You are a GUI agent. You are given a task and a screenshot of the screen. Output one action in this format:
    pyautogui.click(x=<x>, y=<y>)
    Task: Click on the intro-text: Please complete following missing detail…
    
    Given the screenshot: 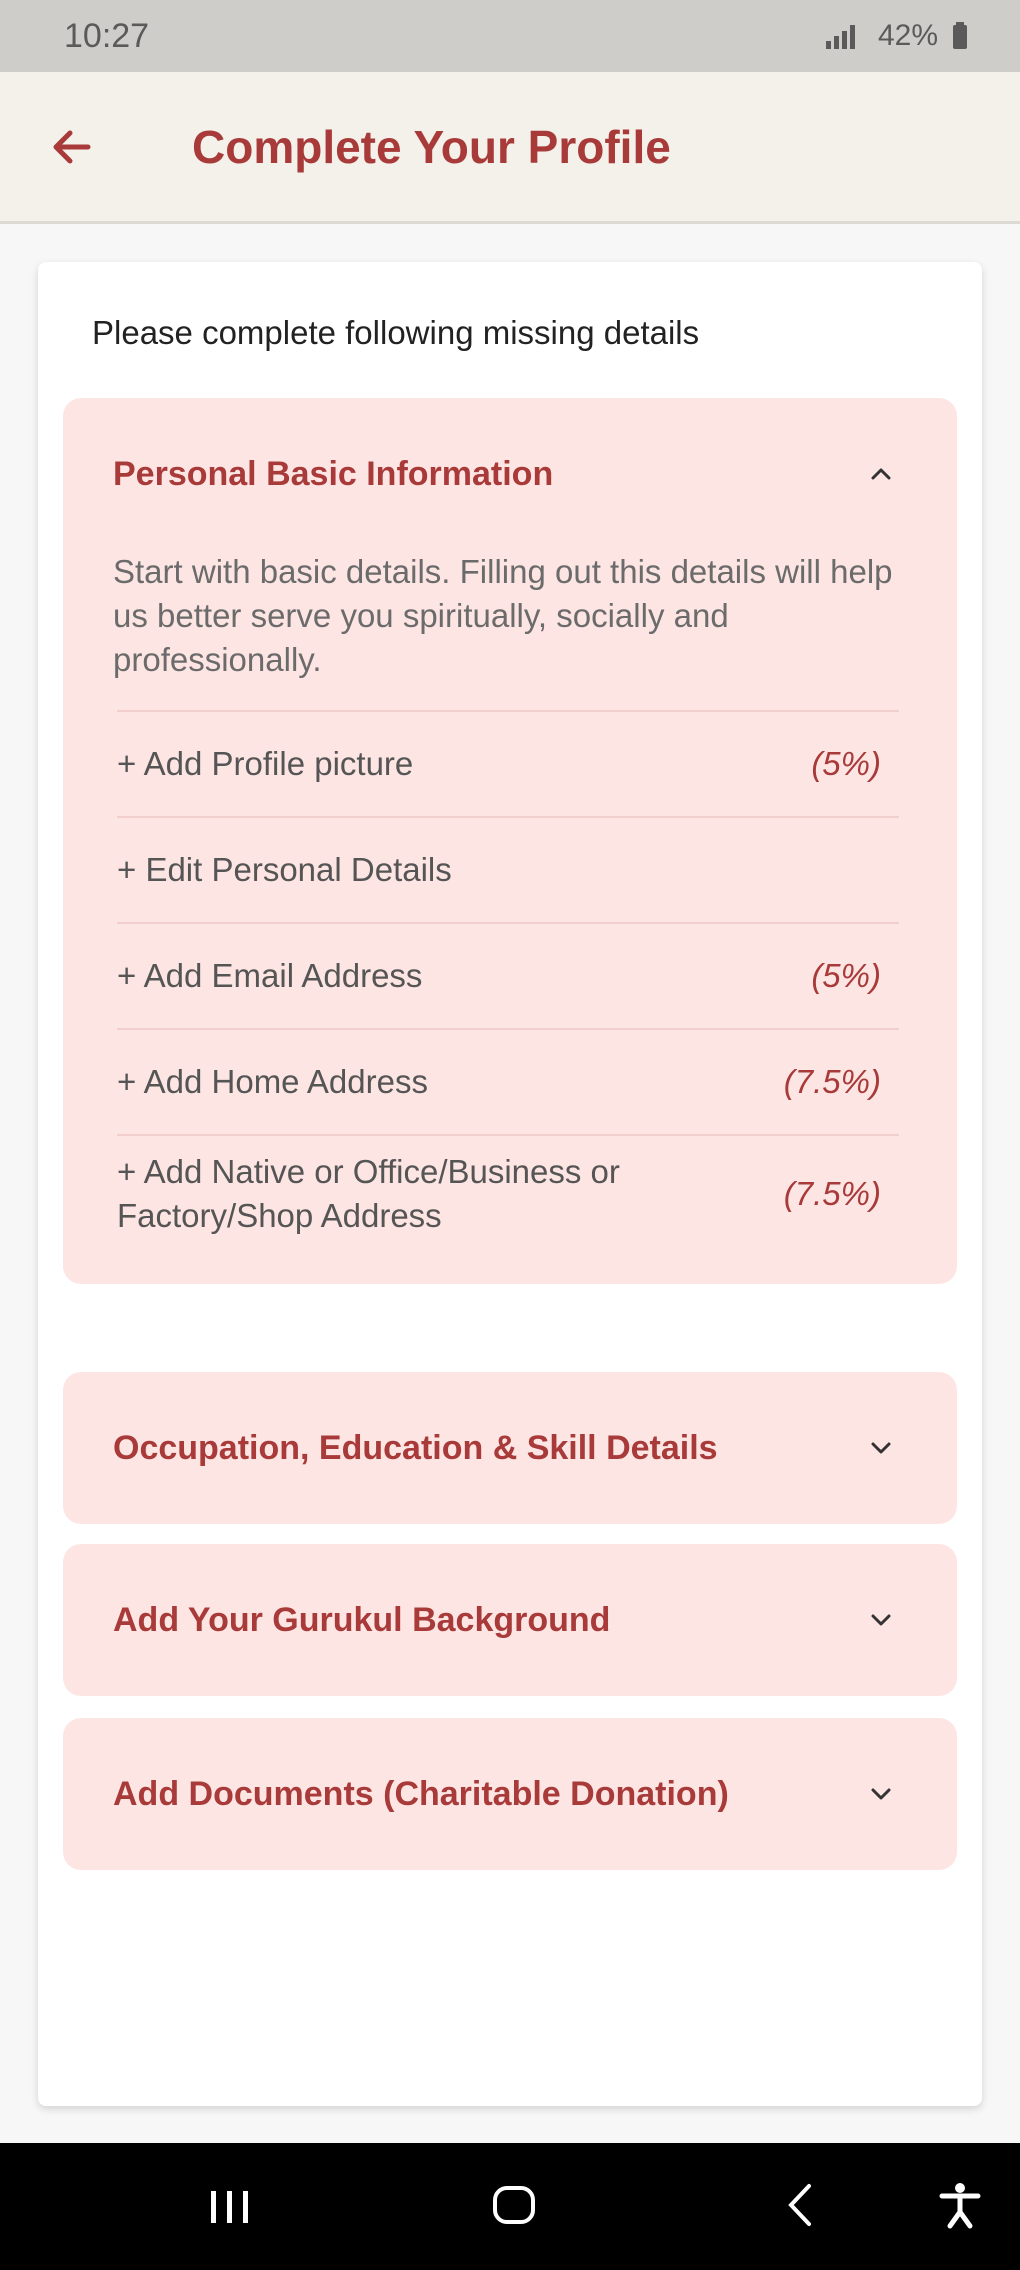 What is the action you would take?
    pyautogui.click(x=396, y=332)
    